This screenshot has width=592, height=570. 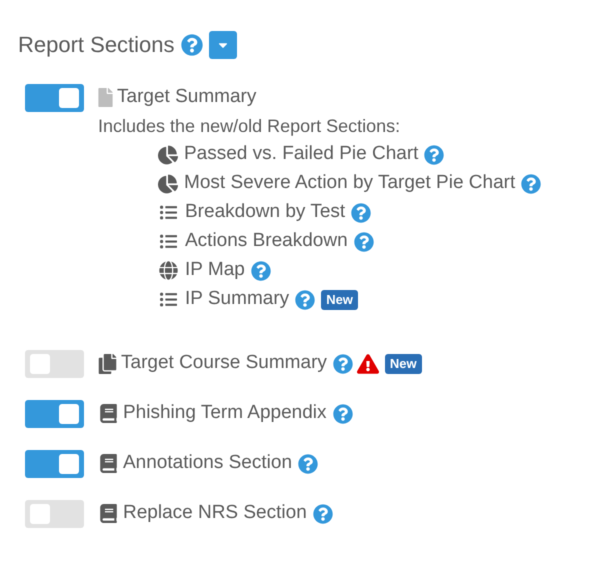 I want to click on subsection-label: Actions Breakdown, so click(x=266, y=241).